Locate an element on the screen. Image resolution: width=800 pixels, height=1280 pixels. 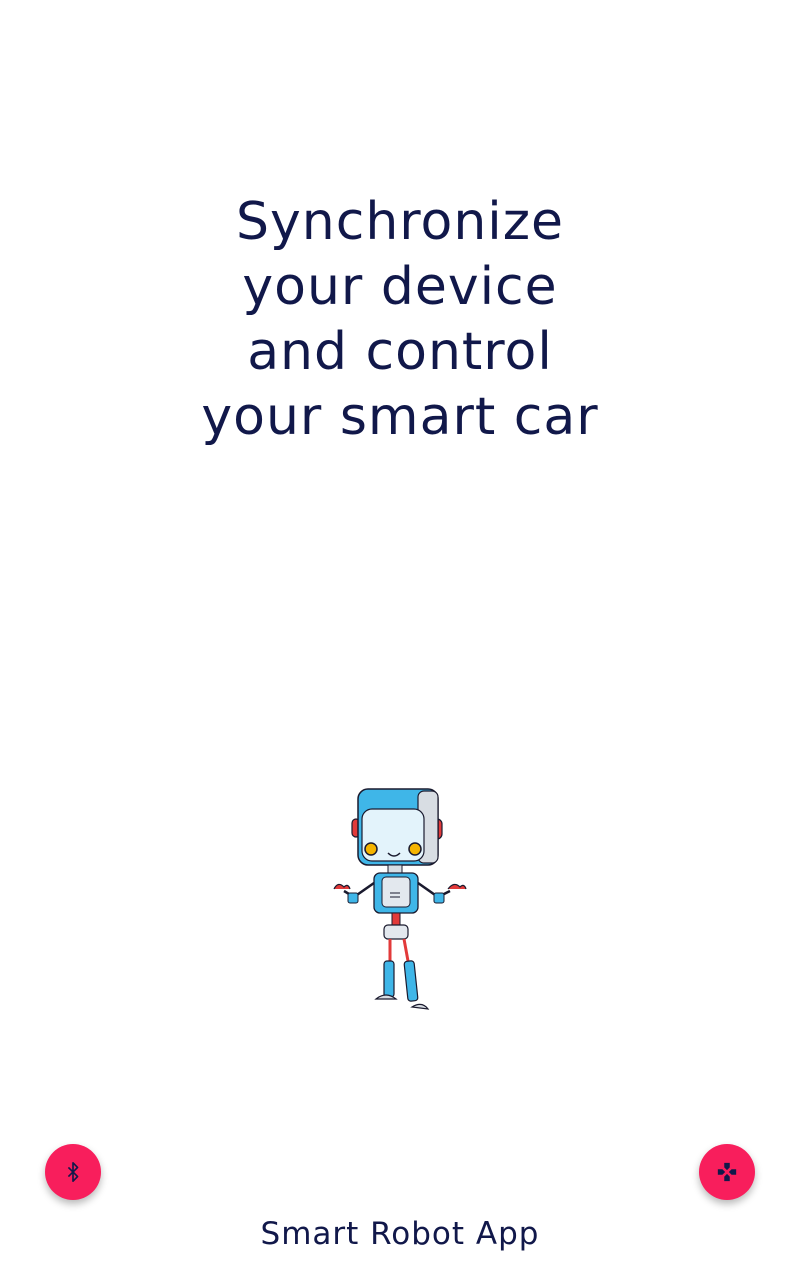
control-button is located at coordinates (727, 1172).